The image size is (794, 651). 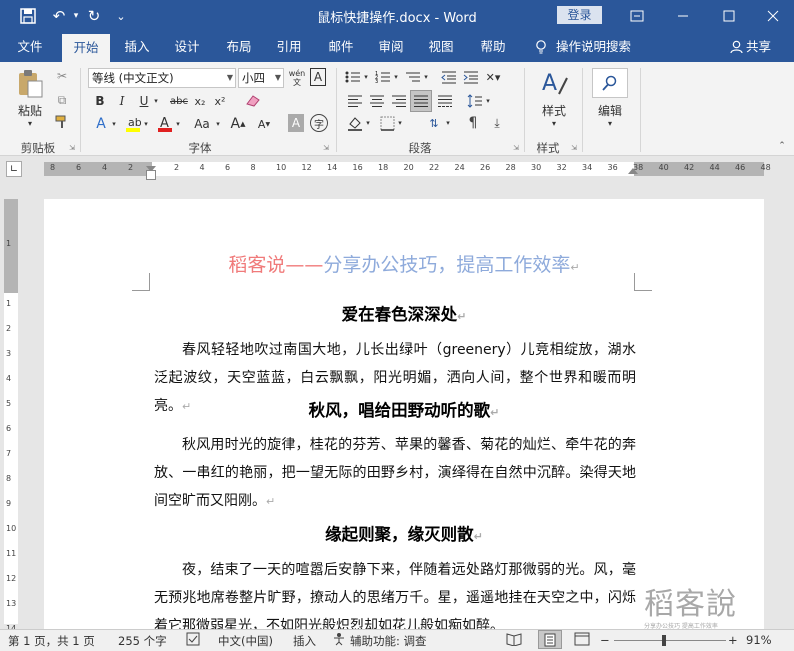 What do you see at coordinates (610, 83) in the screenshot?
I see `editing-search-icon` at bounding box center [610, 83].